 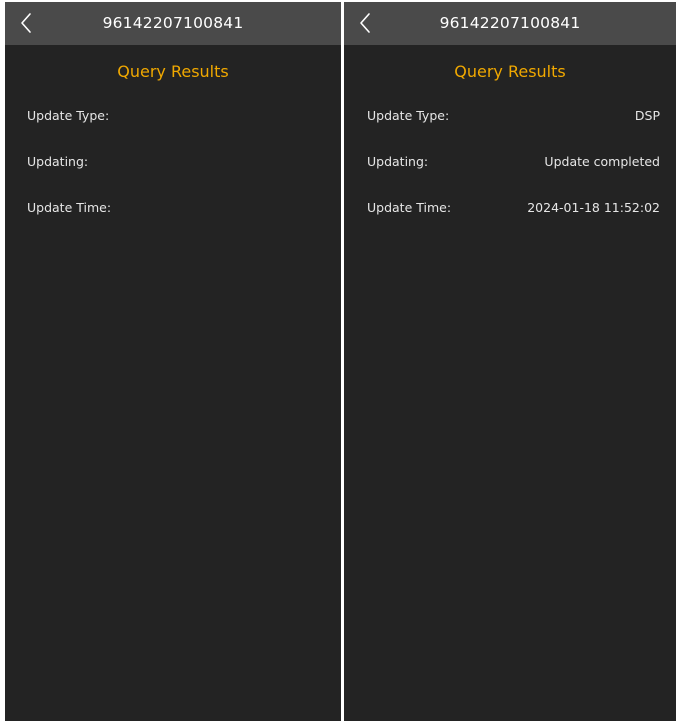 I want to click on row-updating: Updating: Update completed, so click(x=510, y=162).